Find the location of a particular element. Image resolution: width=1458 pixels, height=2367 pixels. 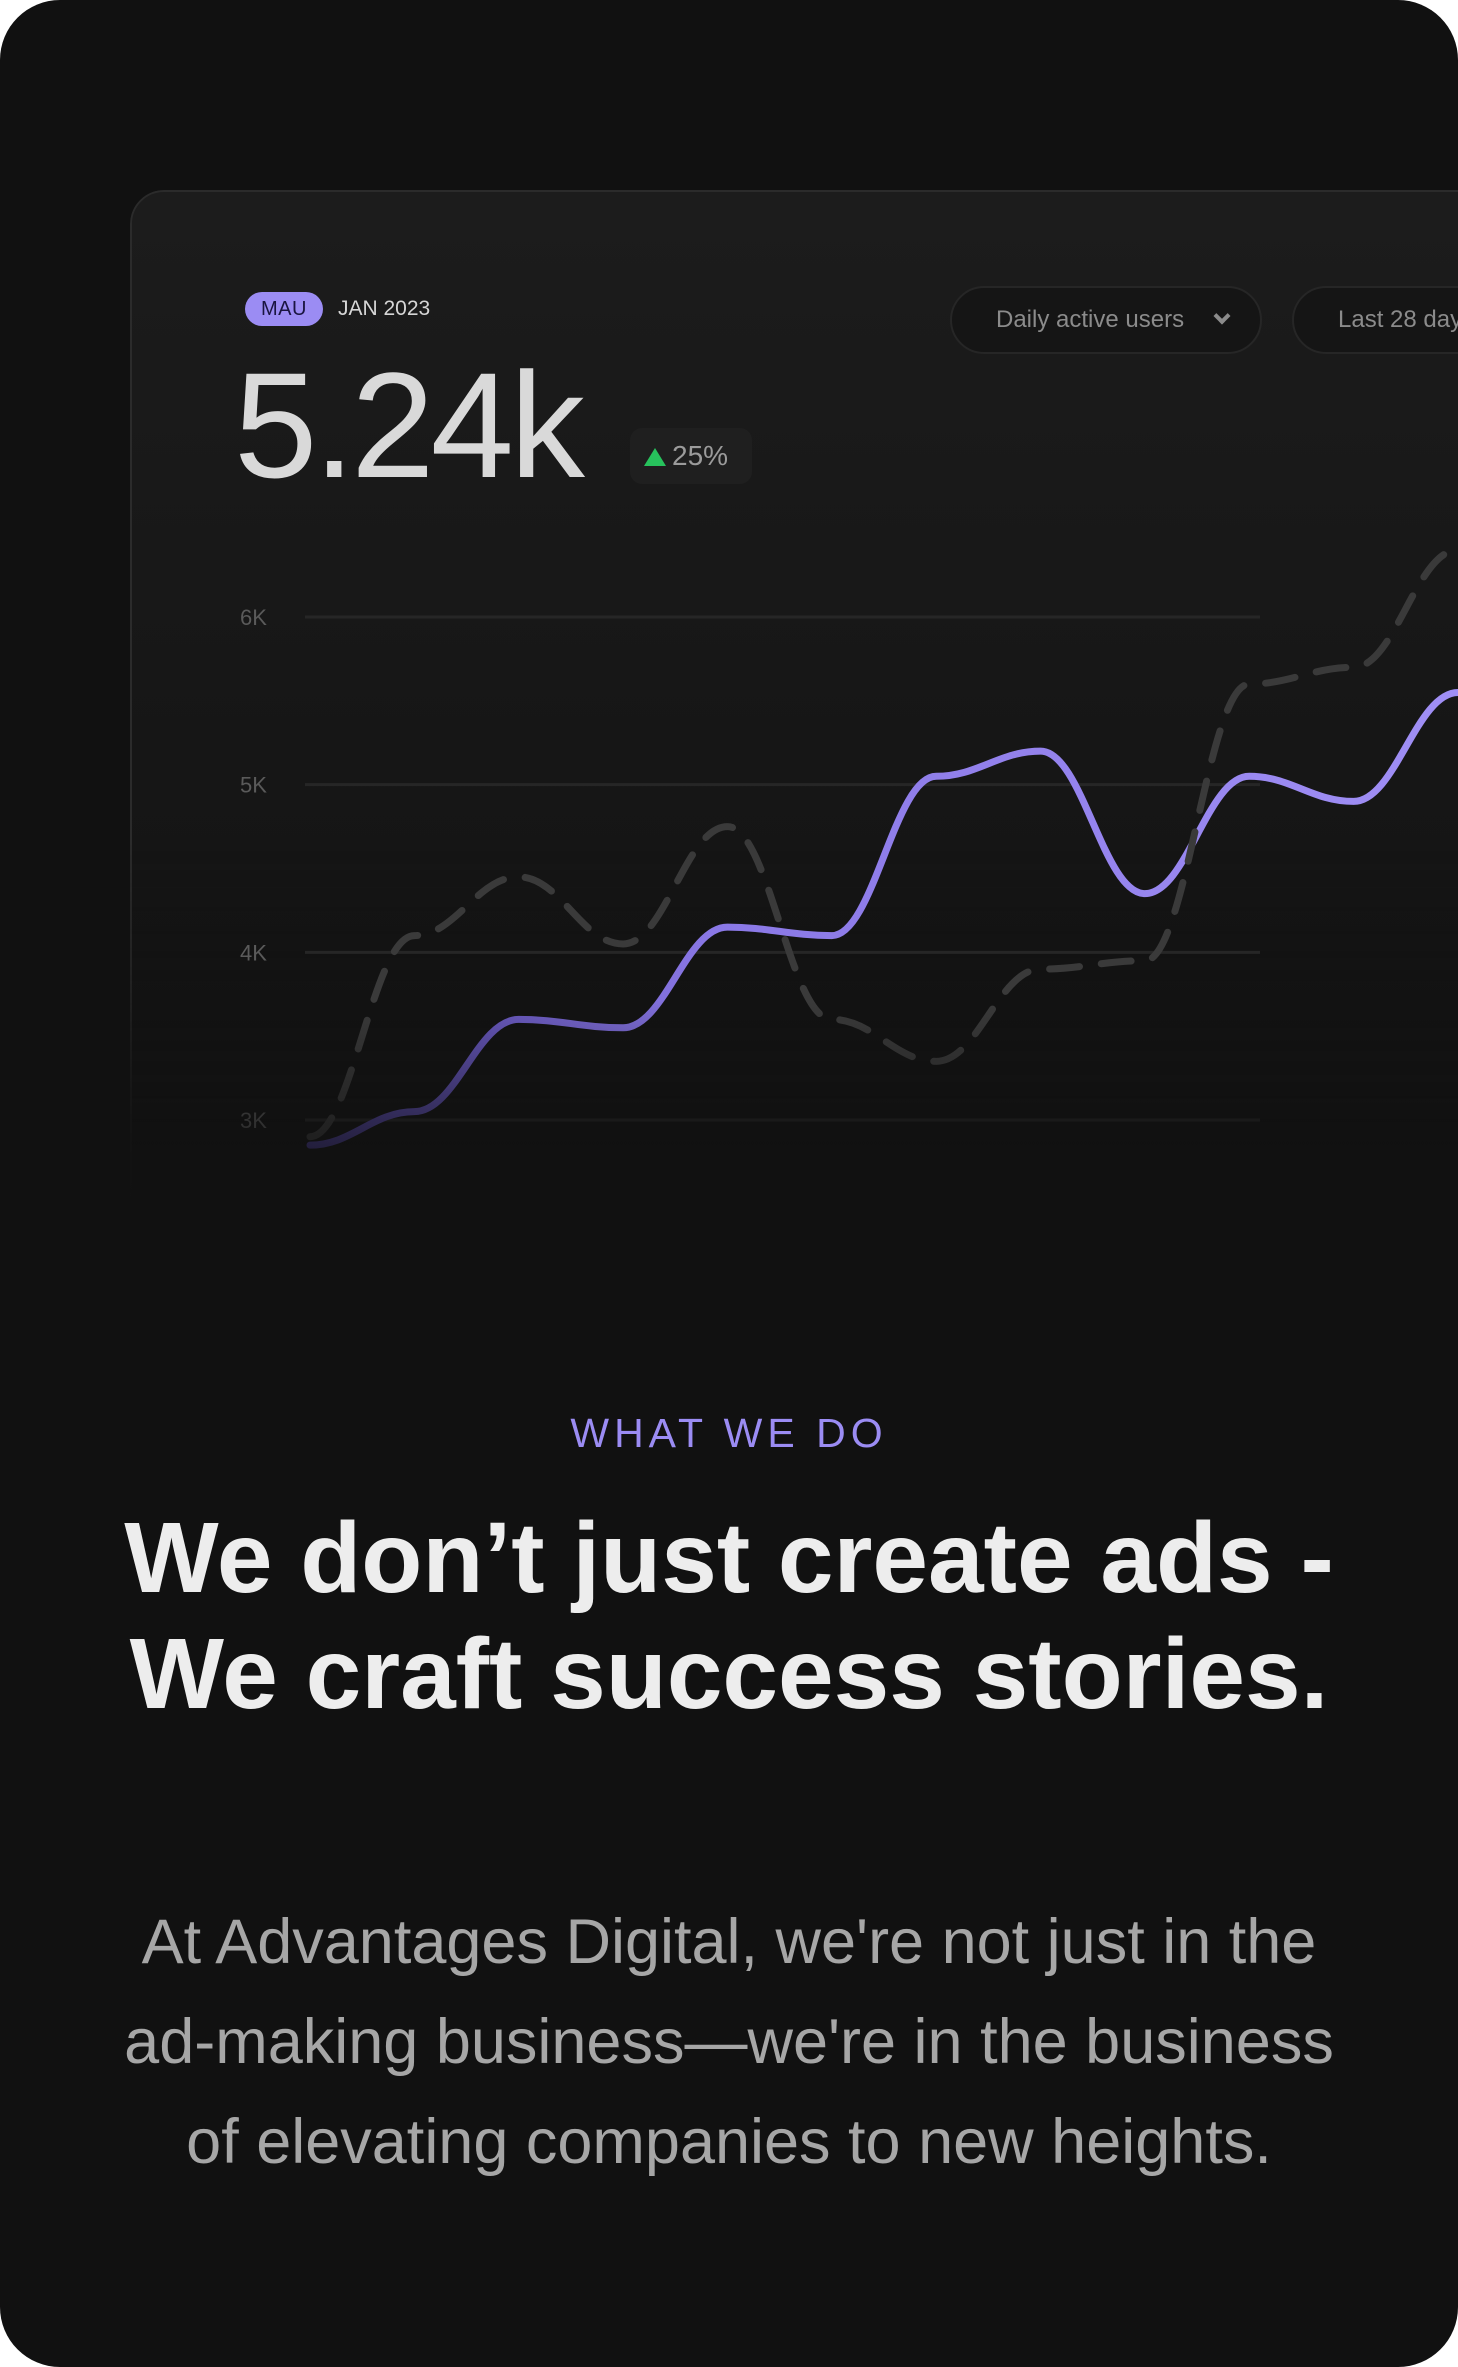

mau-badge: MAU is located at coordinates (284, 309).